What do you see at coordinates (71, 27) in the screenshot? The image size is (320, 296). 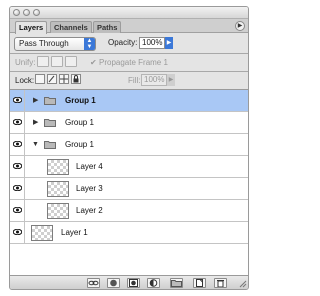 I see `tab-channels: Channels` at bounding box center [71, 27].